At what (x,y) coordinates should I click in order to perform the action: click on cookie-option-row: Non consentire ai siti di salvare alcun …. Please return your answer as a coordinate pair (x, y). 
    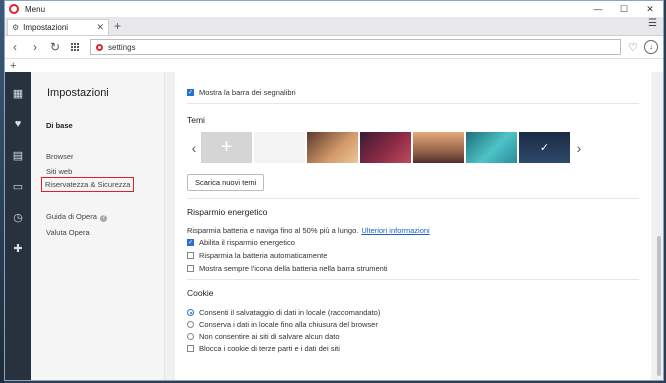
    Looking at the image, I should click on (263, 336).